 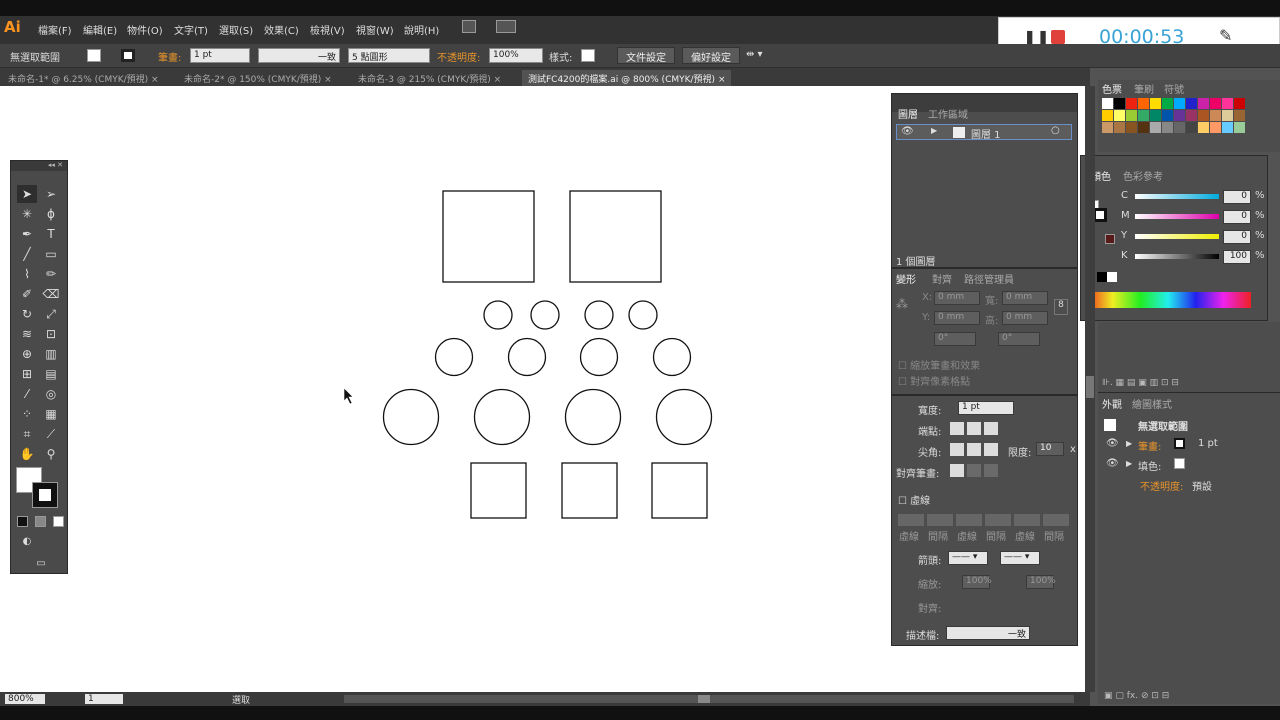 I want to click on h-field: 0 mm, so click(x=1025, y=318).